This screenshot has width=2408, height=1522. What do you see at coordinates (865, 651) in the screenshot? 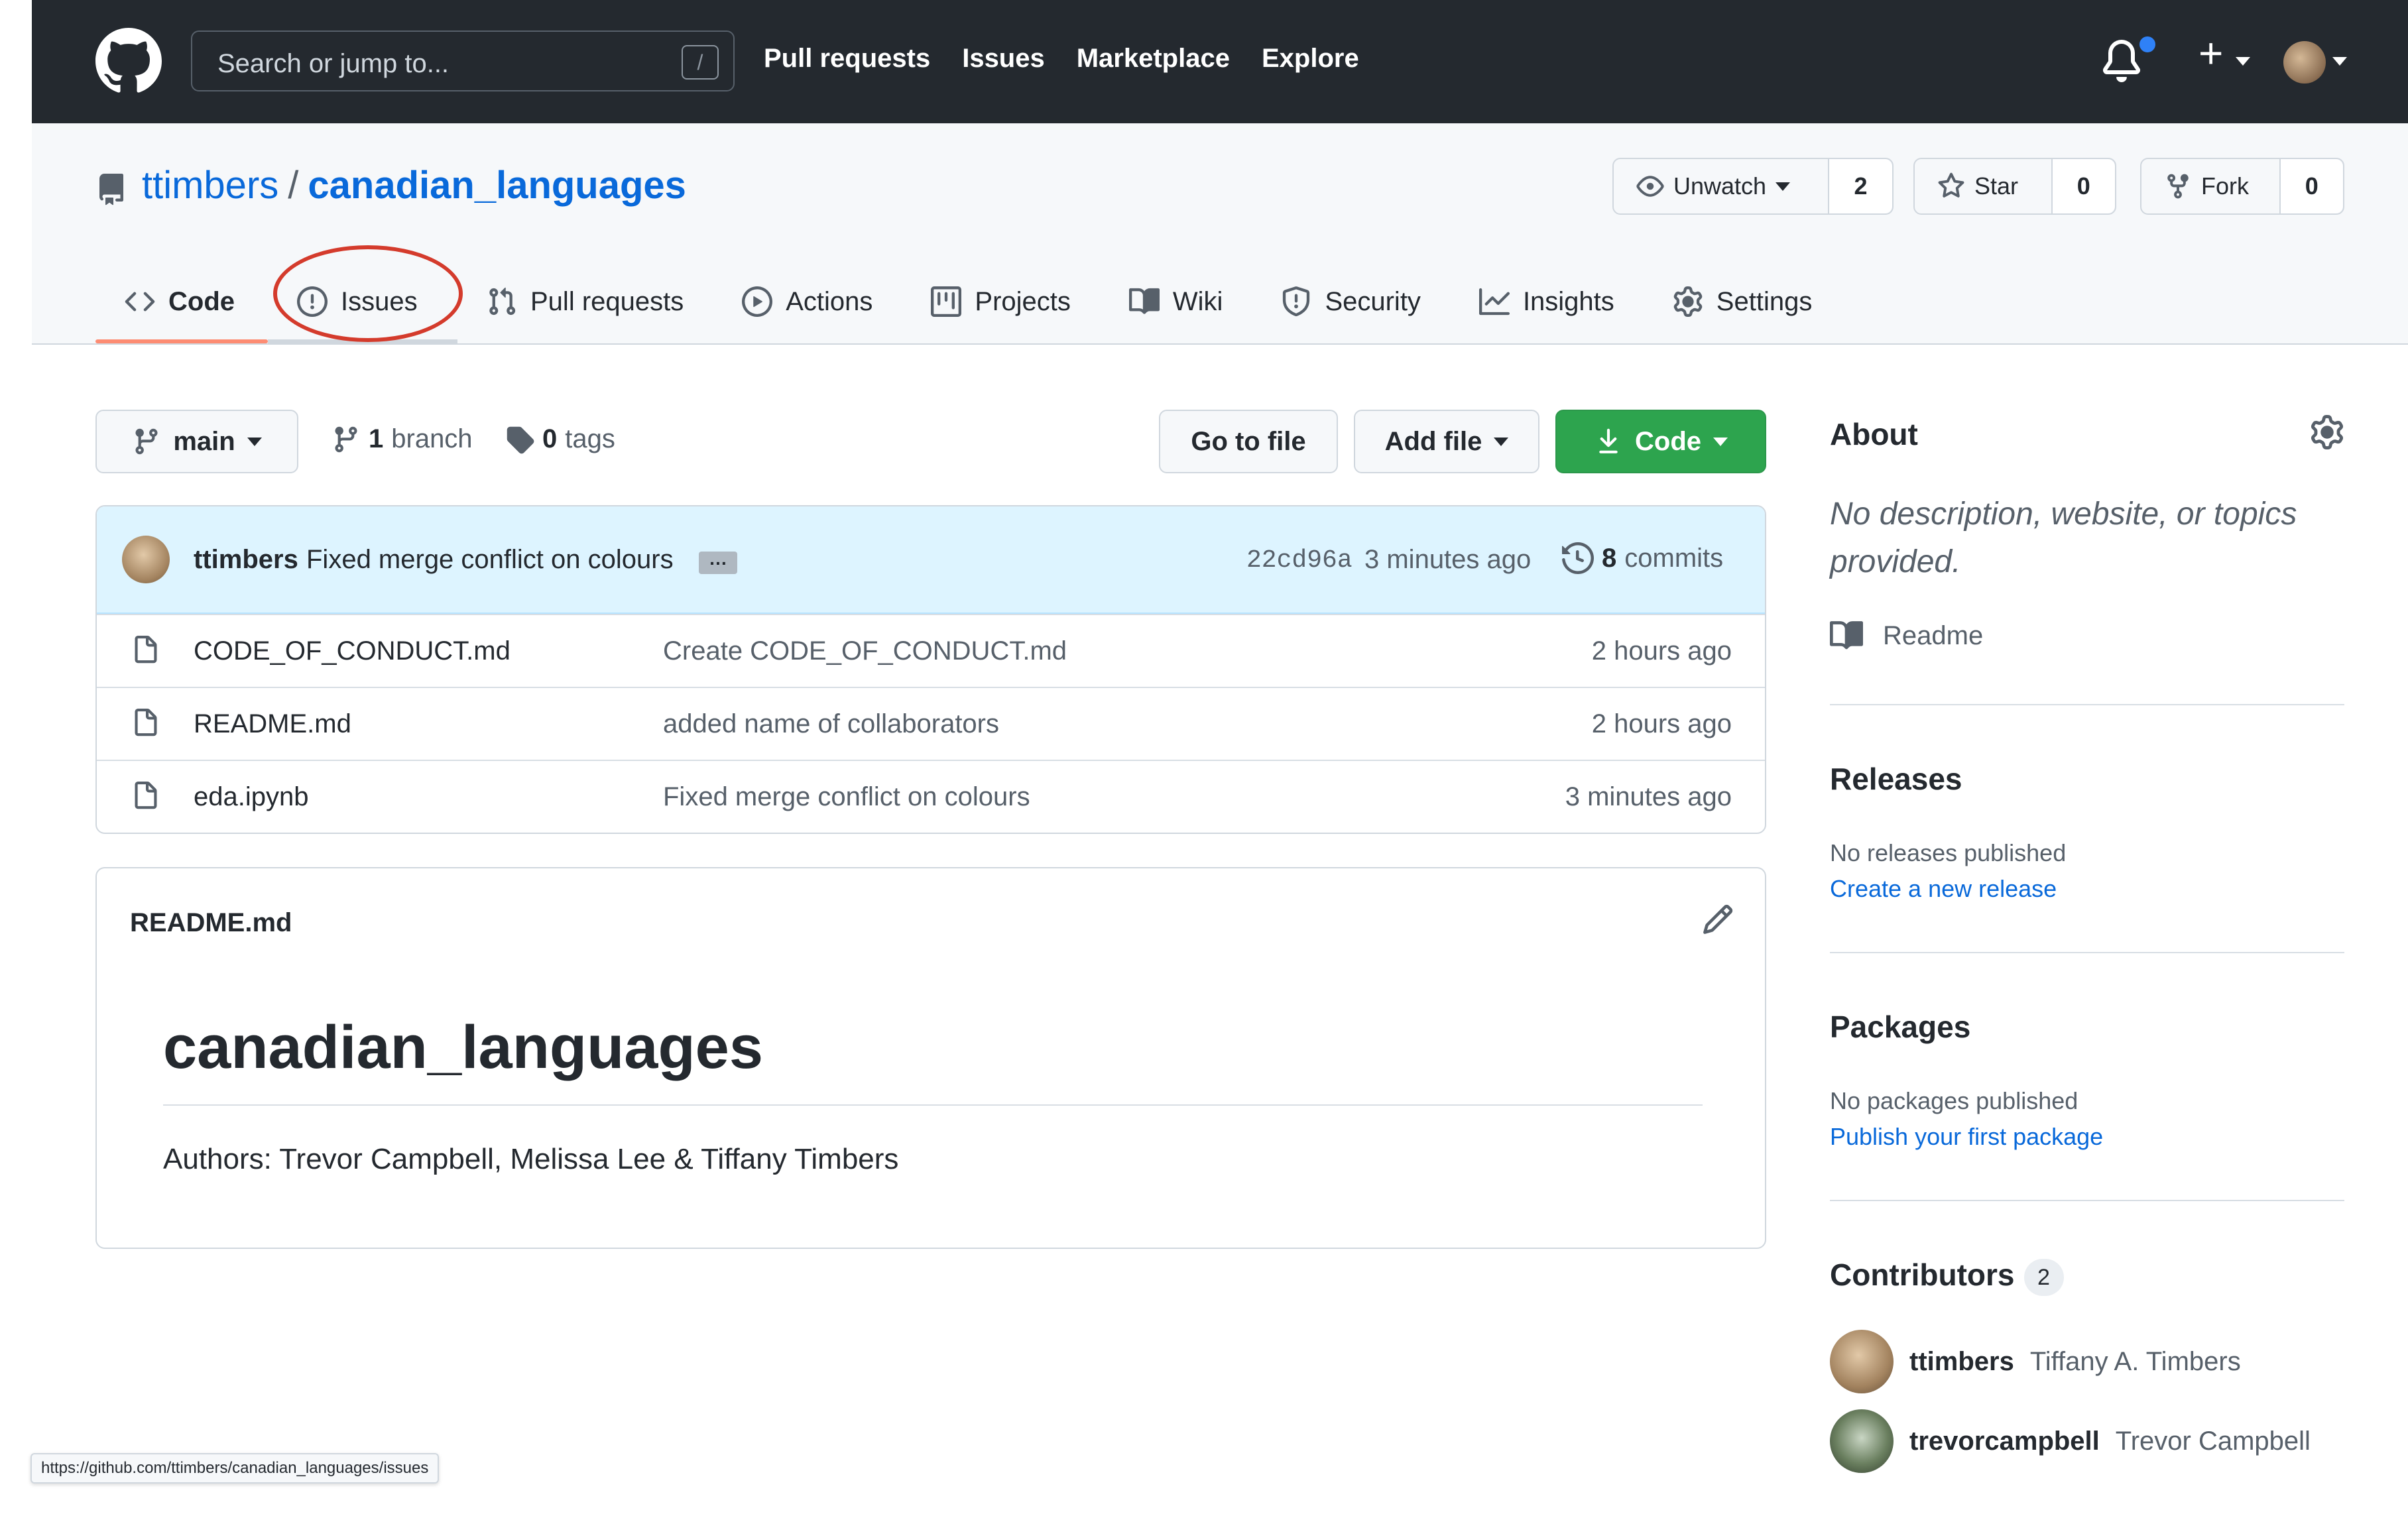
I see `file-commit-message: Create CODE_OF_CONDUCT.md` at bounding box center [865, 651].